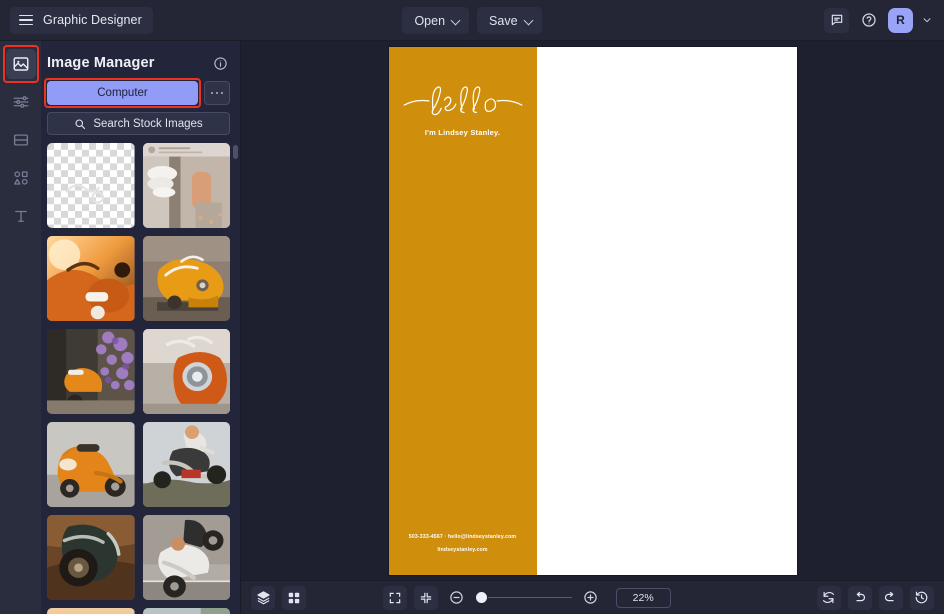 The image size is (944, 614). What do you see at coordinates (462, 132) in the screenshot?
I see `document-subtitle: I'm Lindsey Stanley.` at bounding box center [462, 132].